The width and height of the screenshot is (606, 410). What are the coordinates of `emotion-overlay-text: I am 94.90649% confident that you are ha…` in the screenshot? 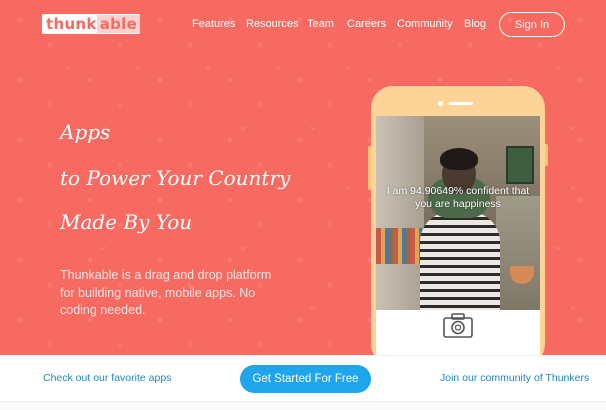 It's located at (458, 198).